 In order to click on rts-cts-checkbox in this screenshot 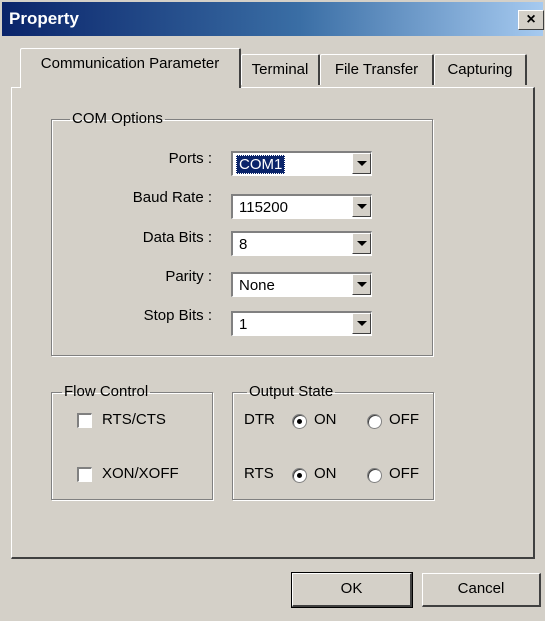, I will do `click(84, 420)`.